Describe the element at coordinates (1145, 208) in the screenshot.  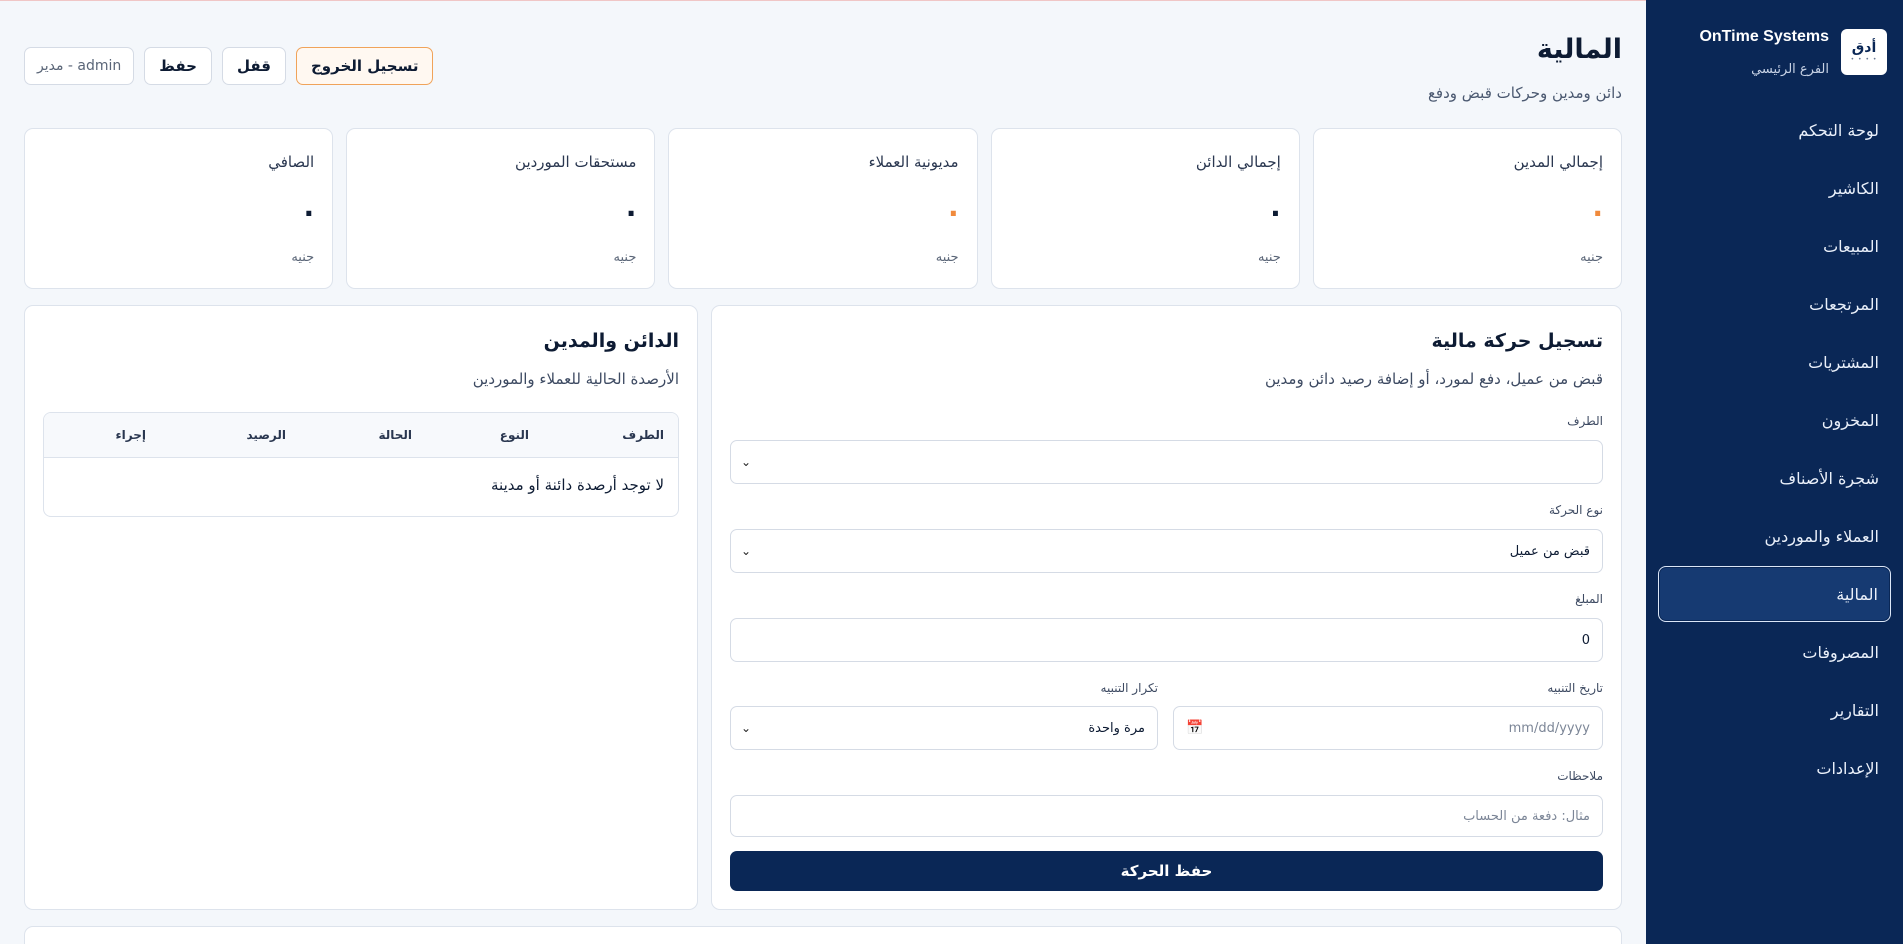
I see `stat-total-credit: إجمالي الدائن · جنيه` at that location.